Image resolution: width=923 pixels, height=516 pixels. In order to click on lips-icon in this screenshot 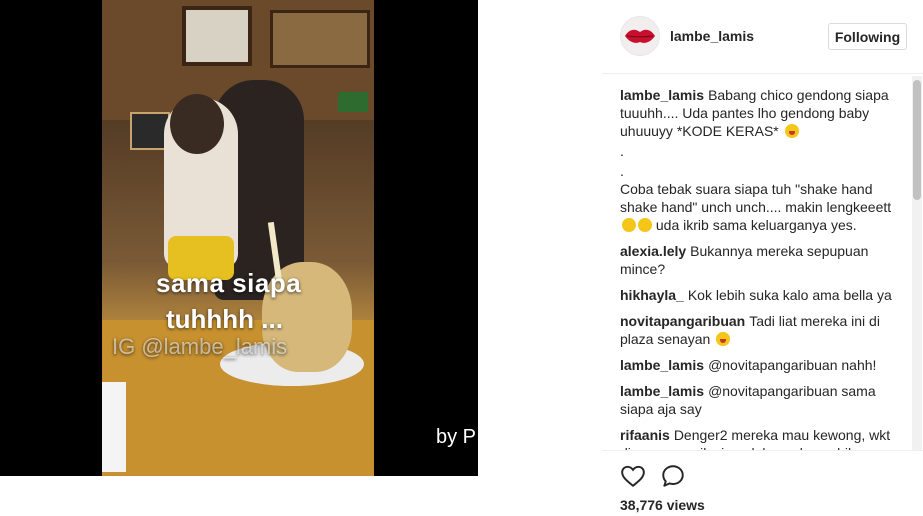, I will do `click(640, 36)`.